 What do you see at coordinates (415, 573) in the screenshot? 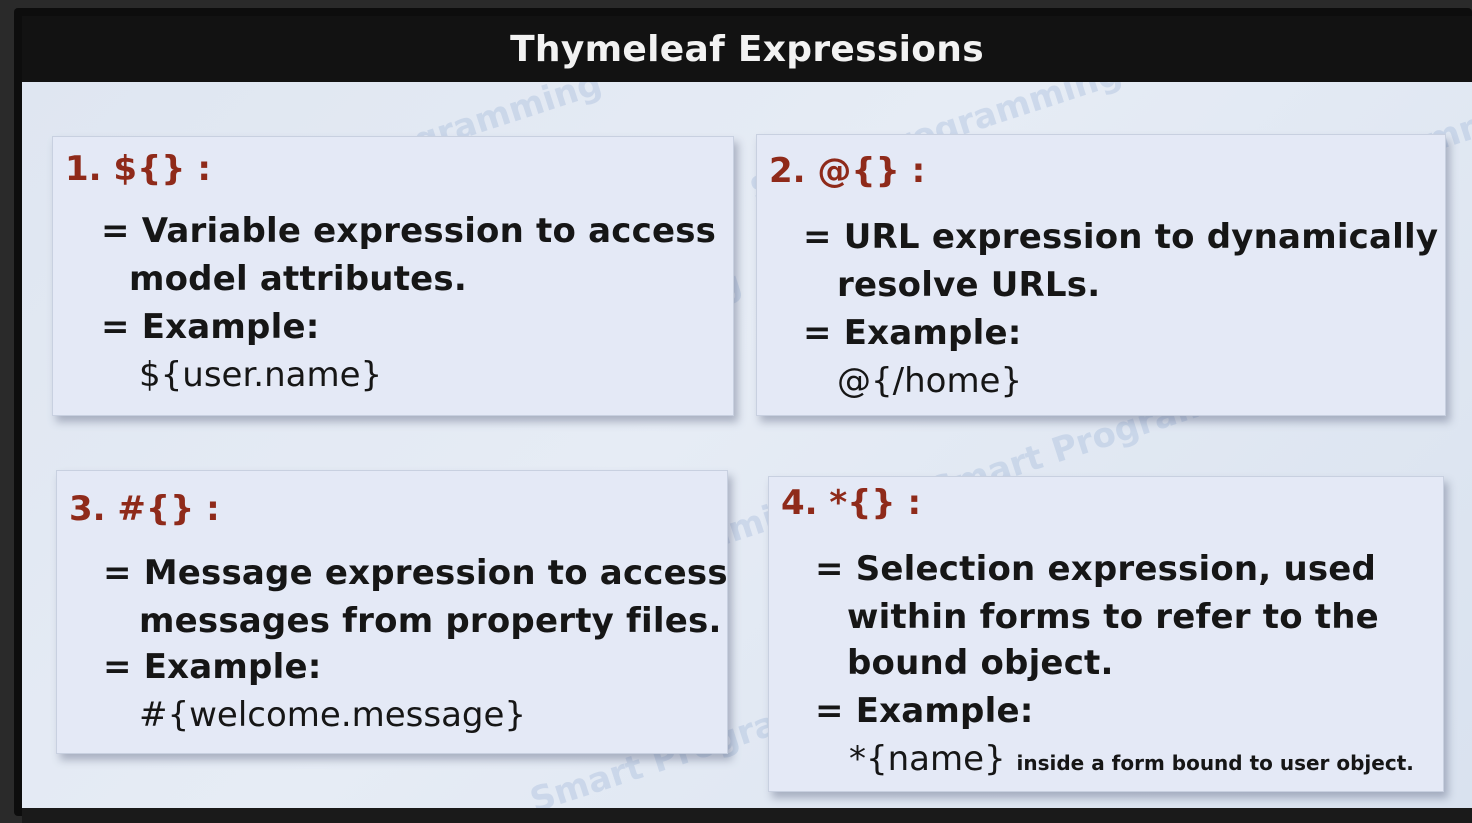
I see `card-description: = Message expression to access` at bounding box center [415, 573].